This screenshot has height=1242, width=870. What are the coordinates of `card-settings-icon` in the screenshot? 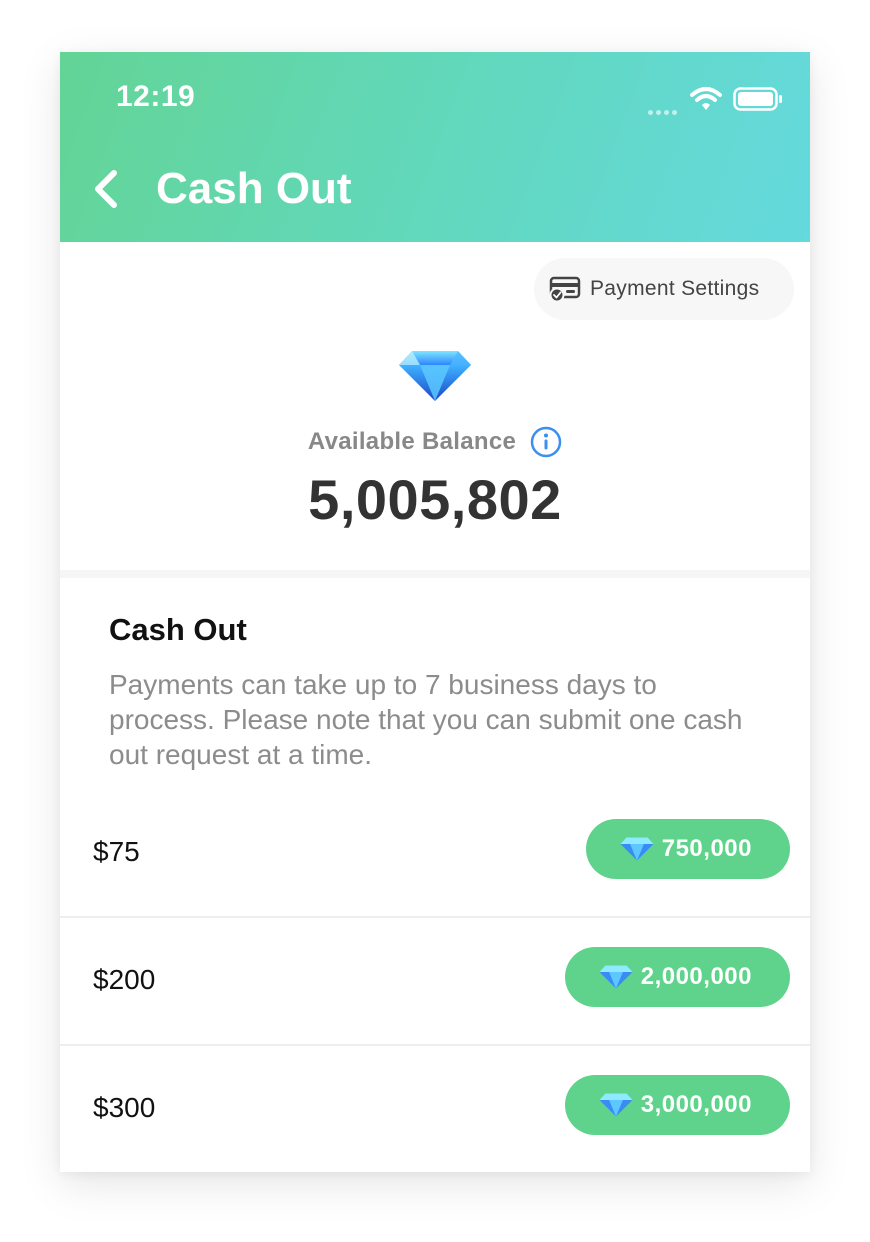 It's located at (565, 289).